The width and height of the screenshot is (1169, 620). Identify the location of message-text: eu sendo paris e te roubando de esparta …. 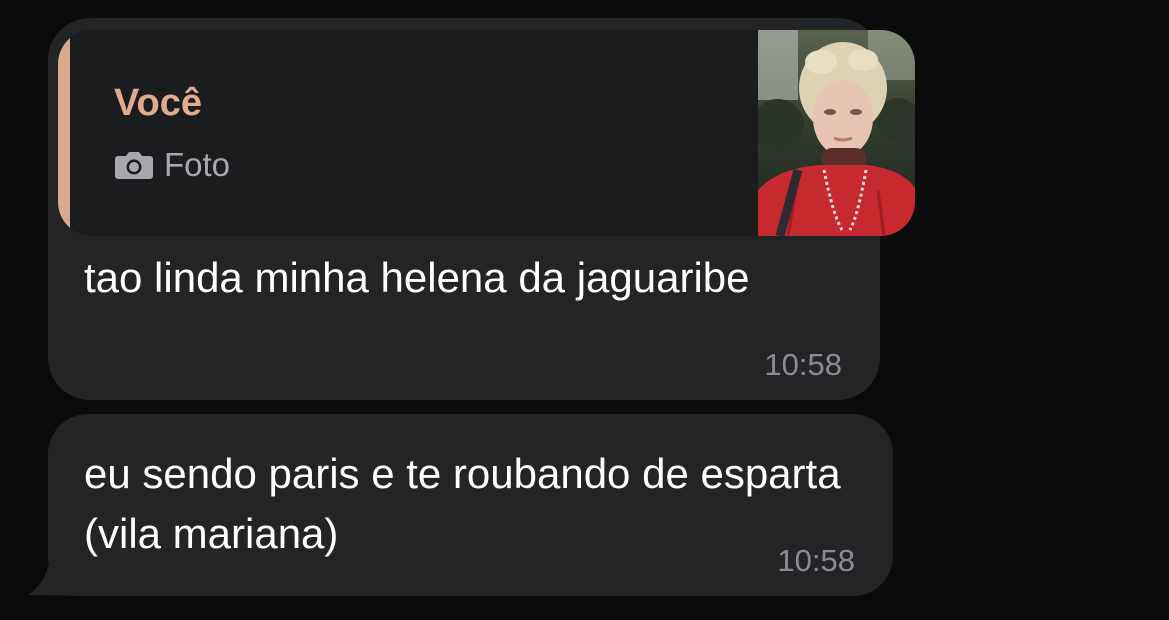
(462, 503).